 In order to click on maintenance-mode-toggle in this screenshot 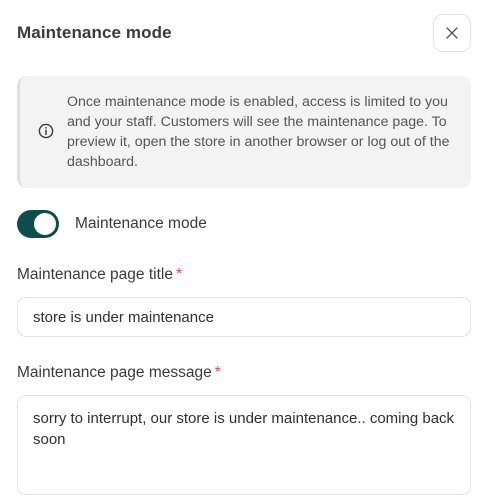, I will do `click(38, 224)`.